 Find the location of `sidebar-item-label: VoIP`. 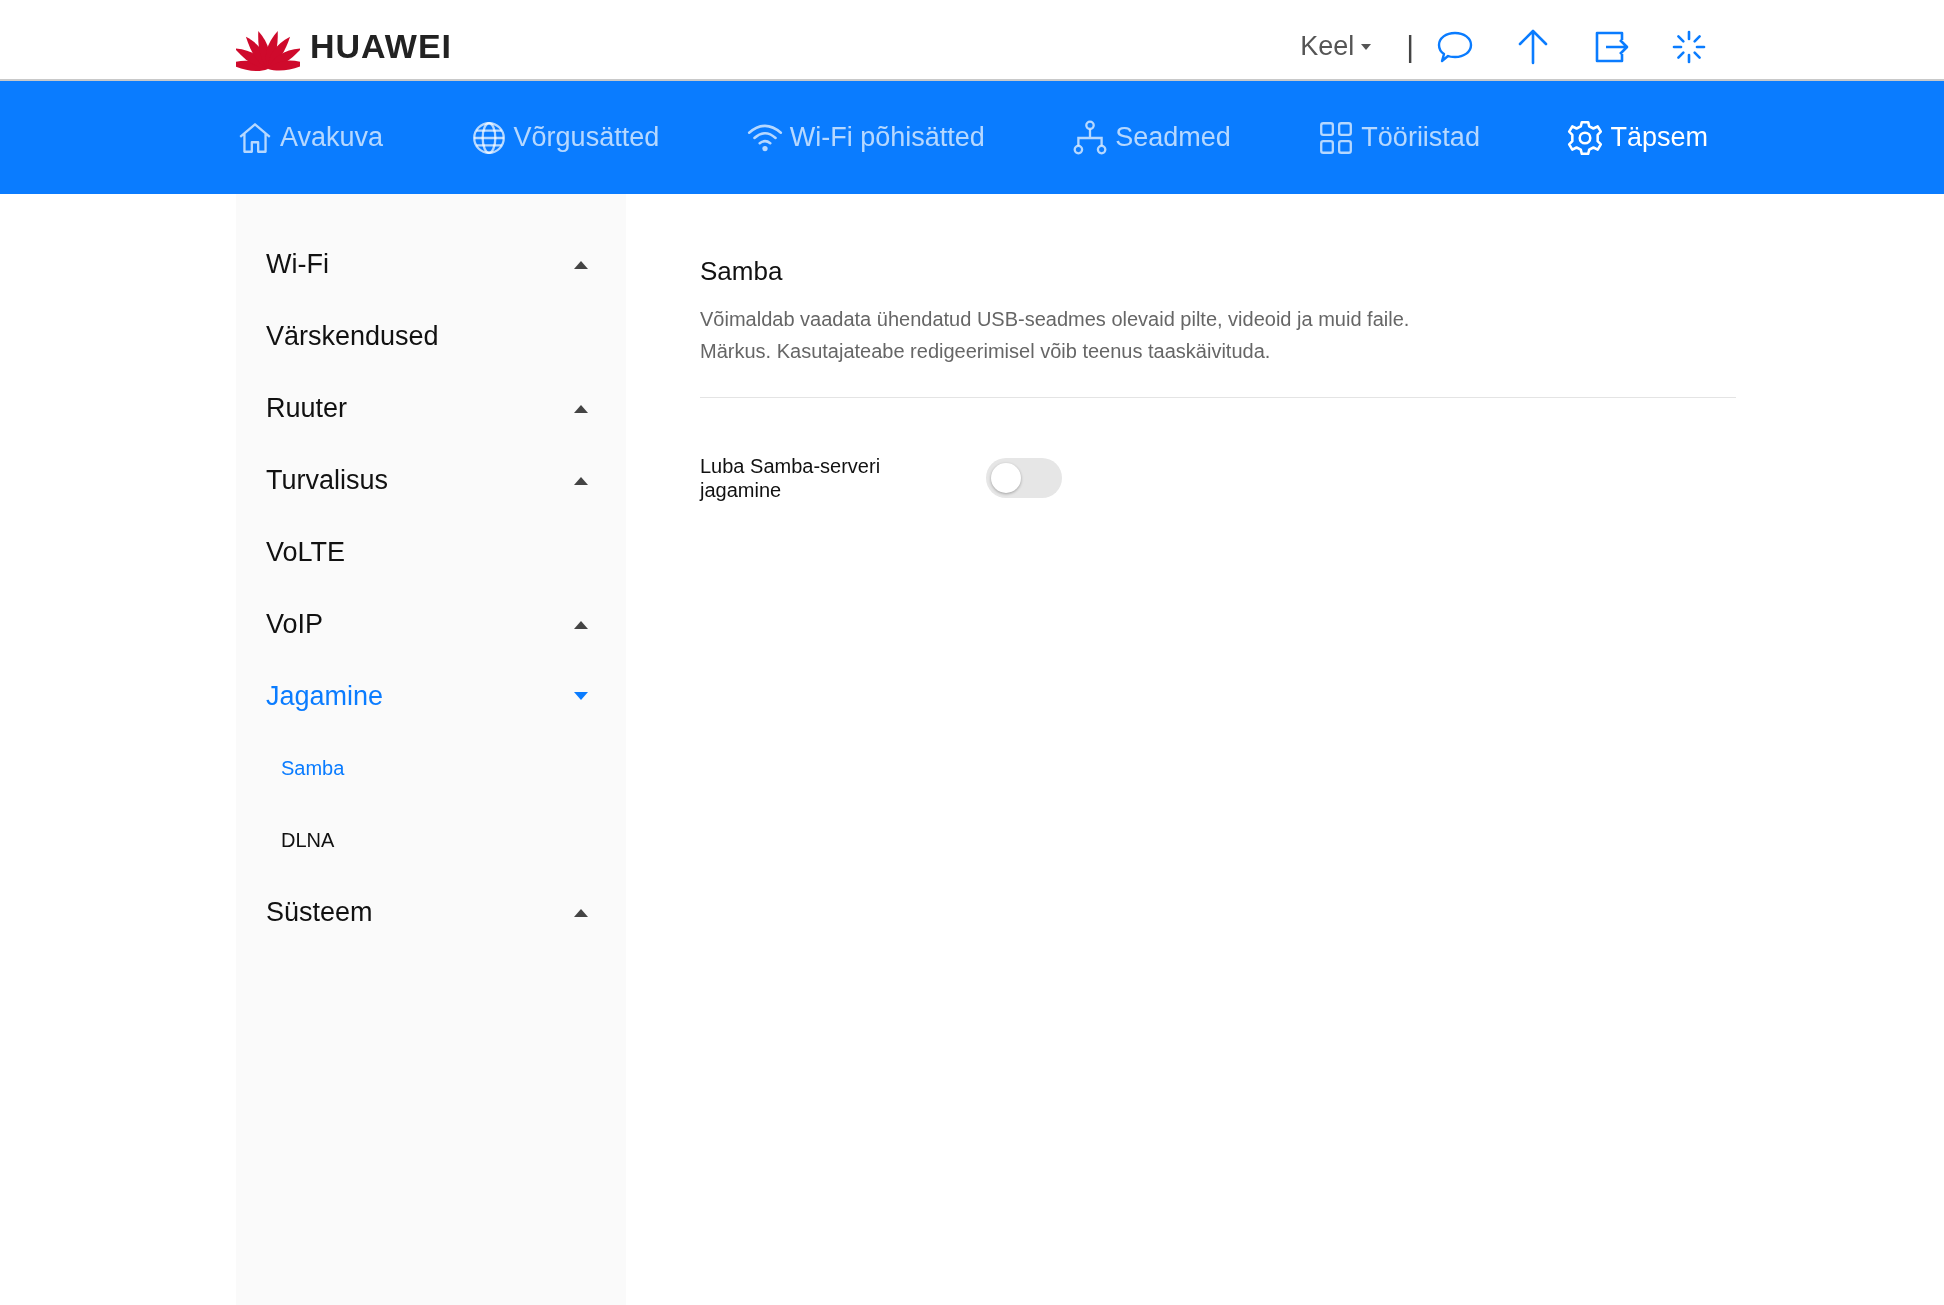

sidebar-item-label: VoIP is located at coordinates (295, 624).